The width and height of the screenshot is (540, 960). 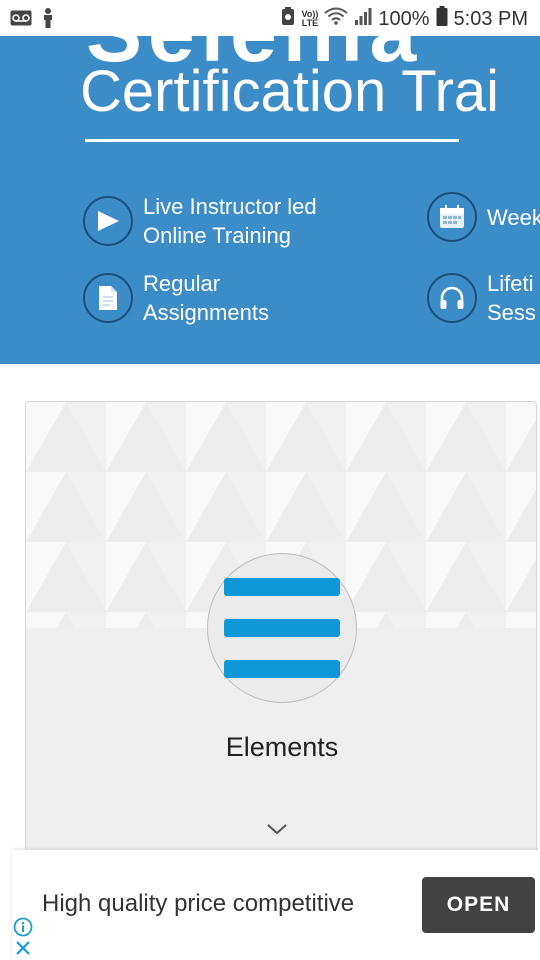 I want to click on headphones-icon, so click(x=452, y=298).